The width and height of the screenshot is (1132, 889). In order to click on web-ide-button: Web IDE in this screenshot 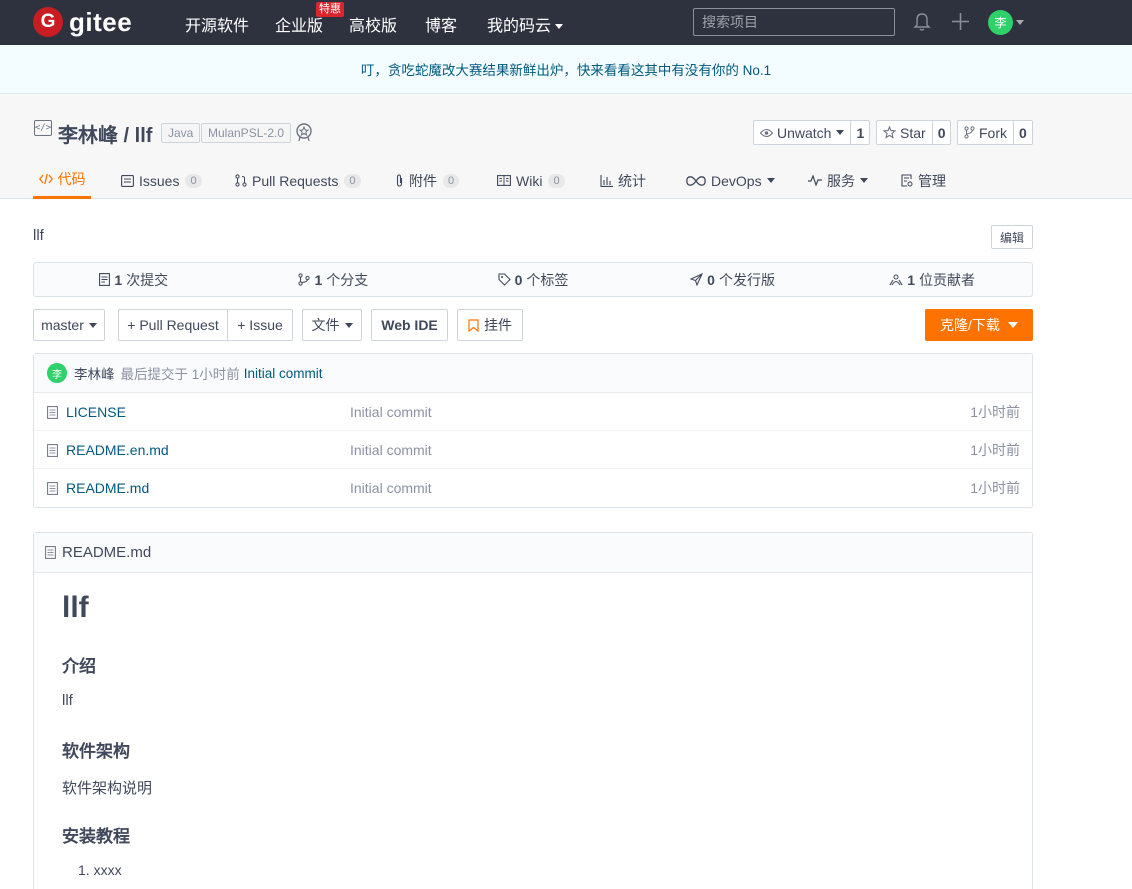, I will do `click(409, 325)`.